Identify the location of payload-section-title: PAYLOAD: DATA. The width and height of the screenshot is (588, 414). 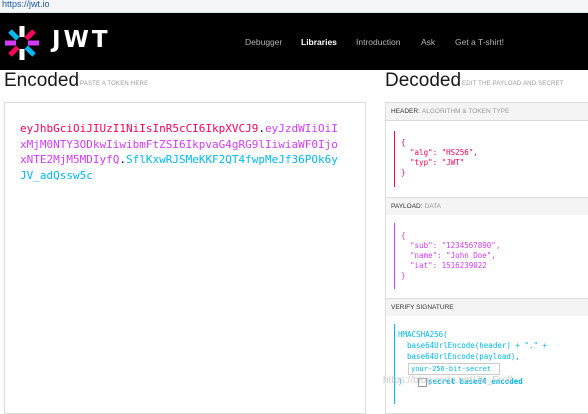
(487, 206).